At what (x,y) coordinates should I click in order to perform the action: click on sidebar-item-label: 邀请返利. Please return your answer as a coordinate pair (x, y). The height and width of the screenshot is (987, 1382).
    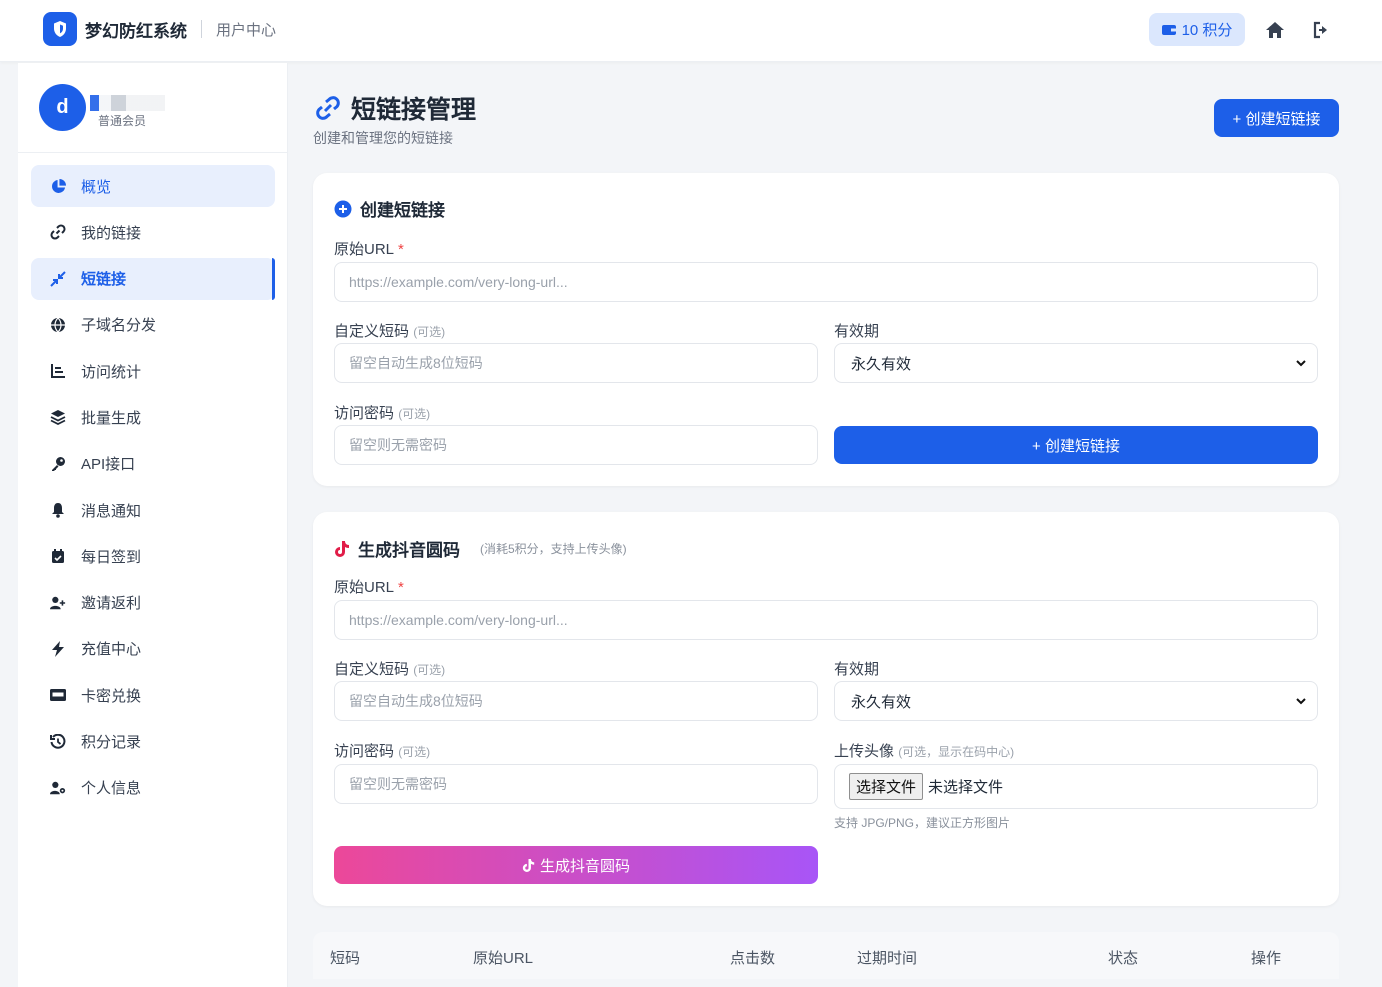
    Looking at the image, I should click on (111, 604).